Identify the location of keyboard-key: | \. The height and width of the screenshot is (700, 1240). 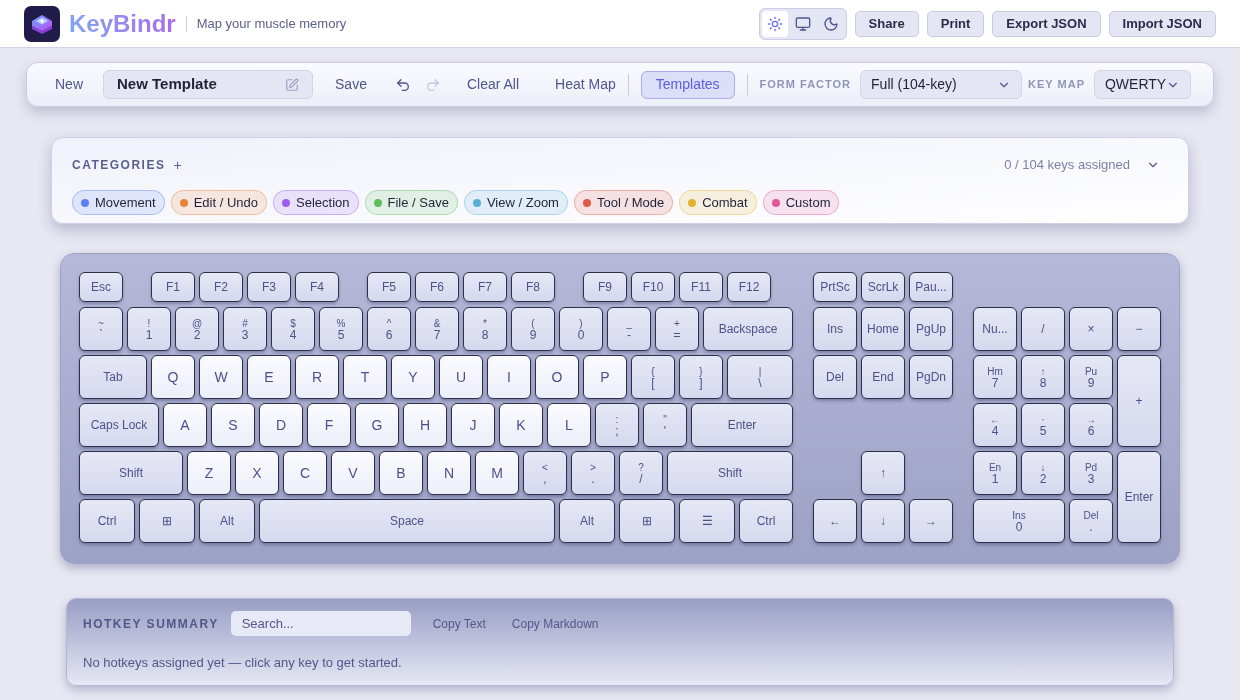
(760, 377).